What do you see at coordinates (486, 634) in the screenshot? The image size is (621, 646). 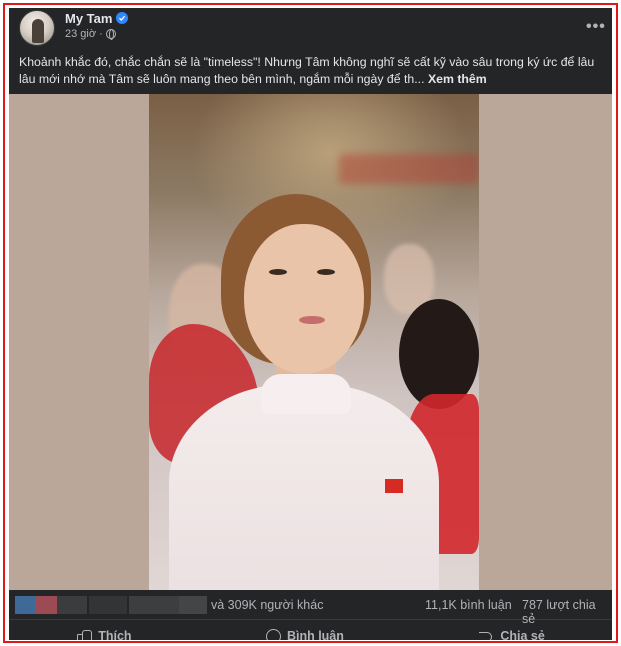 I see `share-arrow-icon` at bounding box center [486, 634].